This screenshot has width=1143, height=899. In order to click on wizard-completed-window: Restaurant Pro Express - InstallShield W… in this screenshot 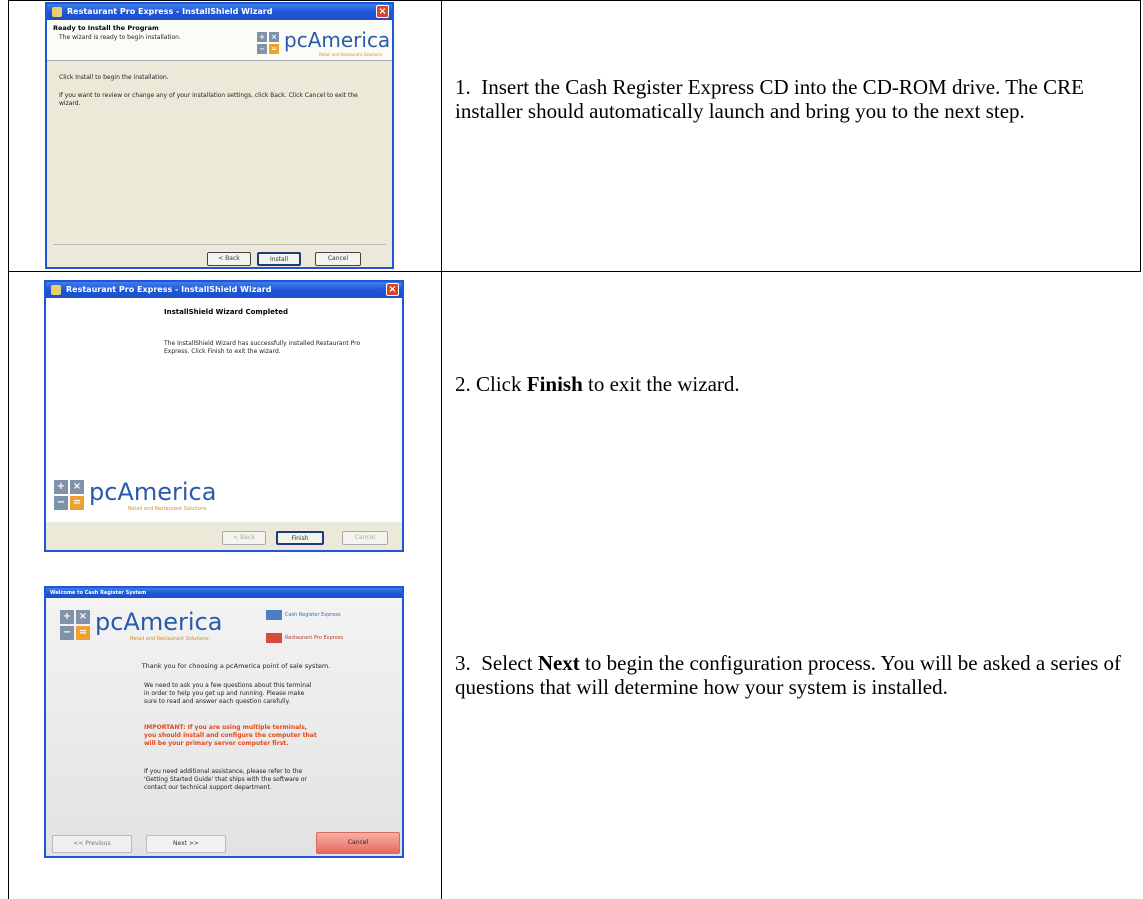, I will do `click(224, 416)`.